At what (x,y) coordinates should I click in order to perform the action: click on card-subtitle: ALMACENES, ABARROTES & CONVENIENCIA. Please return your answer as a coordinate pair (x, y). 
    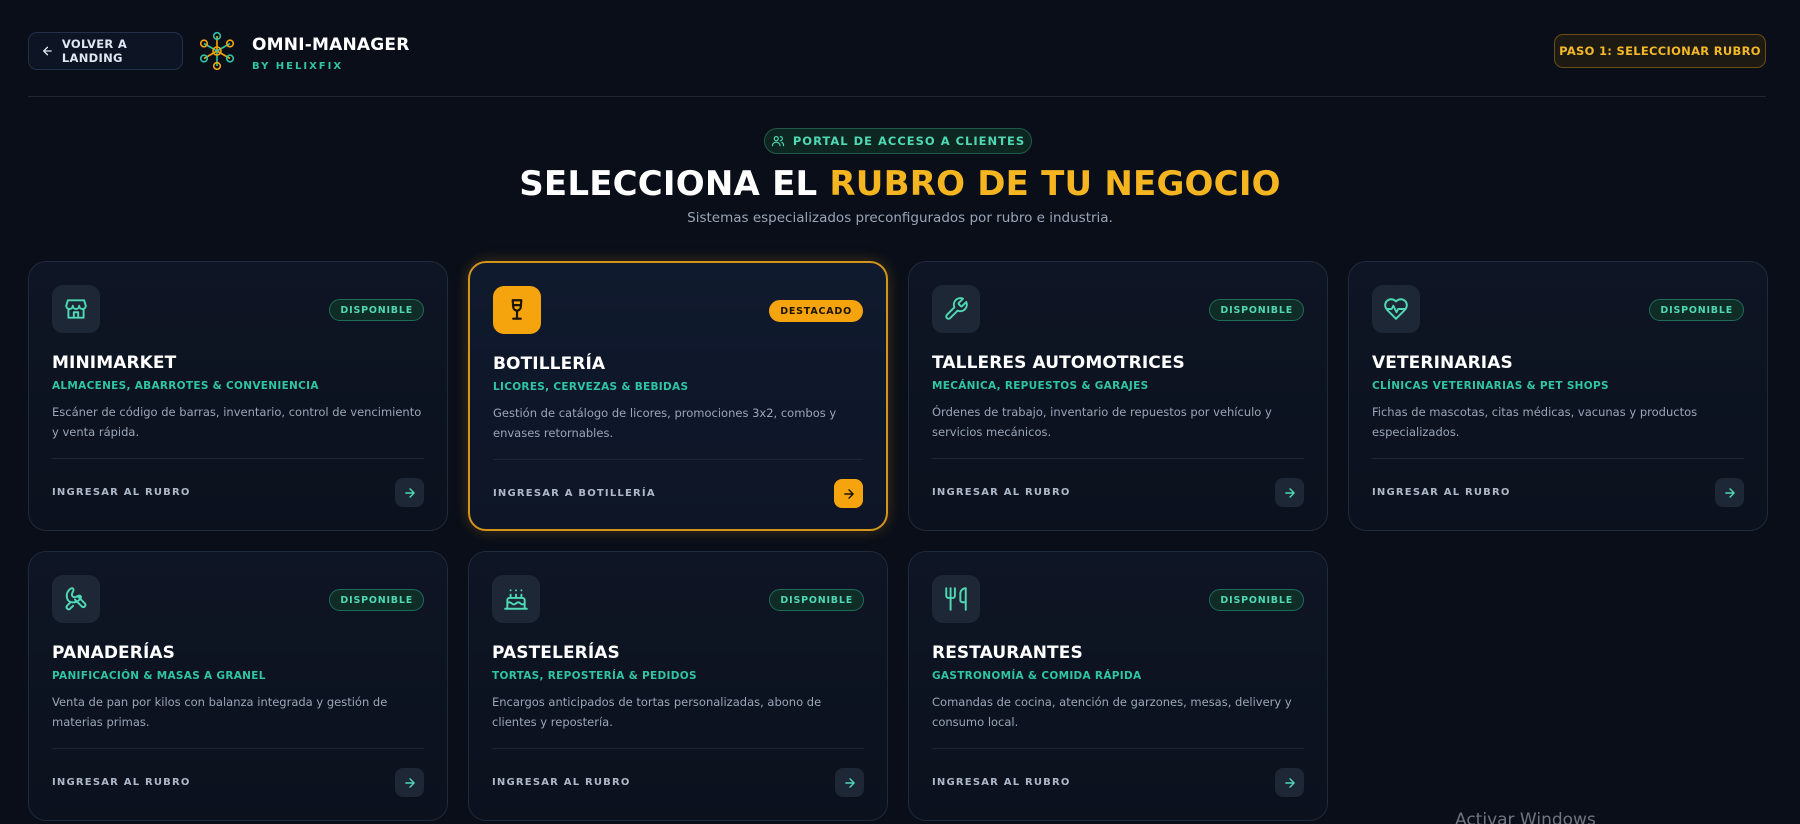
    Looking at the image, I should click on (185, 386).